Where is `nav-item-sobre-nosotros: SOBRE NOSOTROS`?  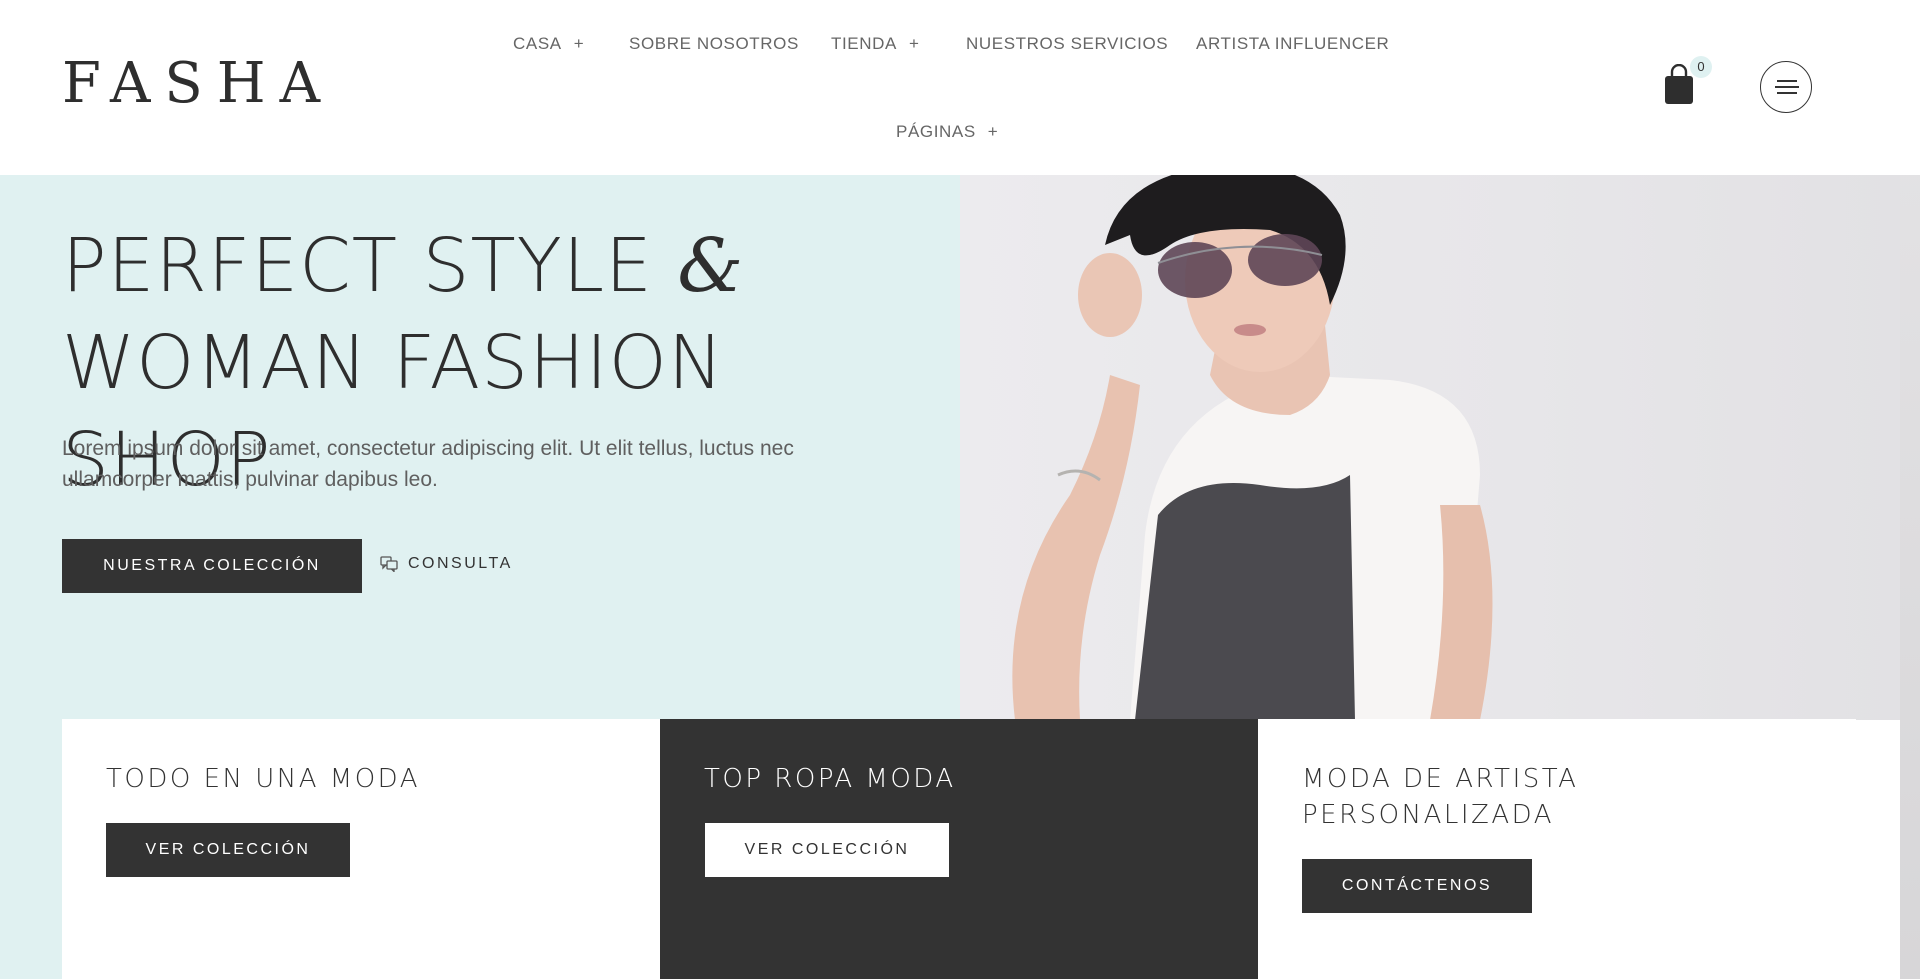
nav-item-sobre-nosotros: SOBRE NOSOTROS is located at coordinates (714, 44).